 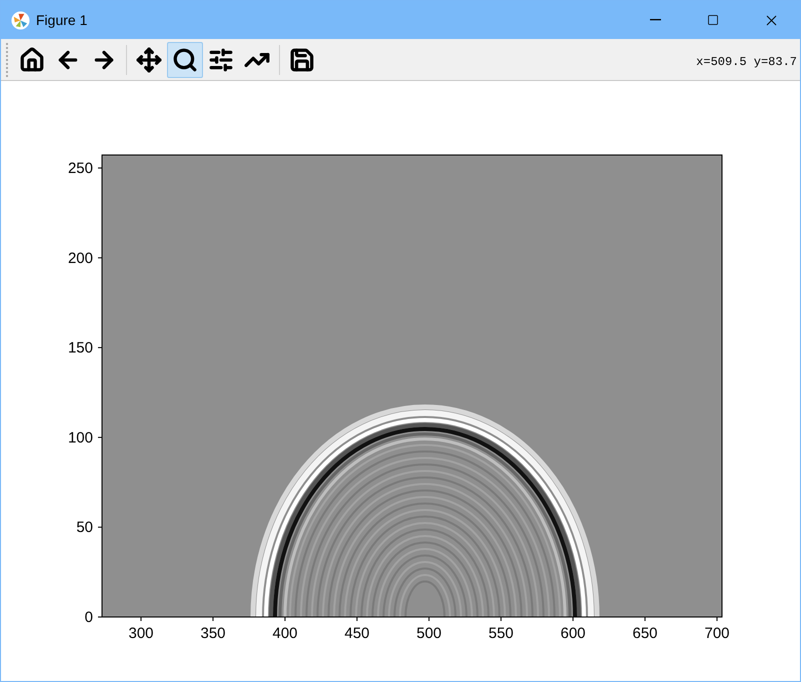 What do you see at coordinates (32, 59) in the screenshot?
I see `home-icon` at bounding box center [32, 59].